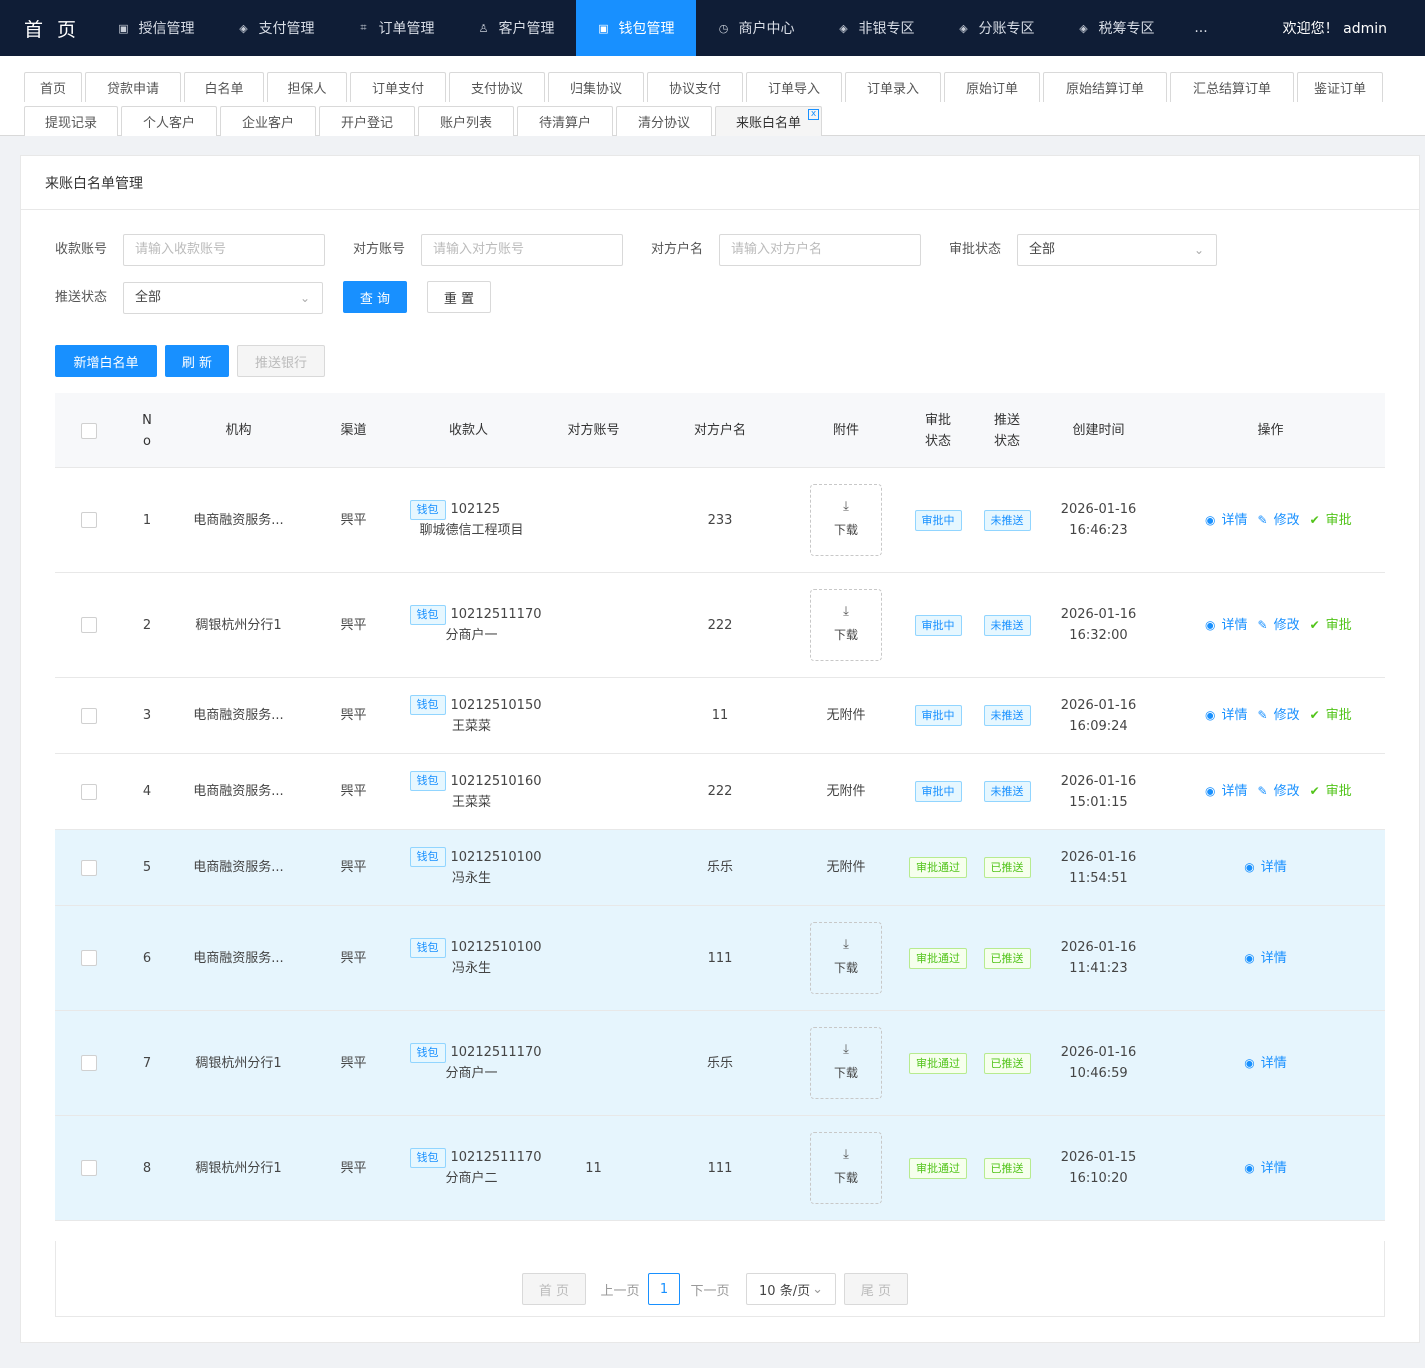 The height and width of the screenshot is (1368, 1425). What do you see at coordinates (466, 121) in the screenshot?
I see `tab-item: 账户列表` at bounding box center [466, 121].